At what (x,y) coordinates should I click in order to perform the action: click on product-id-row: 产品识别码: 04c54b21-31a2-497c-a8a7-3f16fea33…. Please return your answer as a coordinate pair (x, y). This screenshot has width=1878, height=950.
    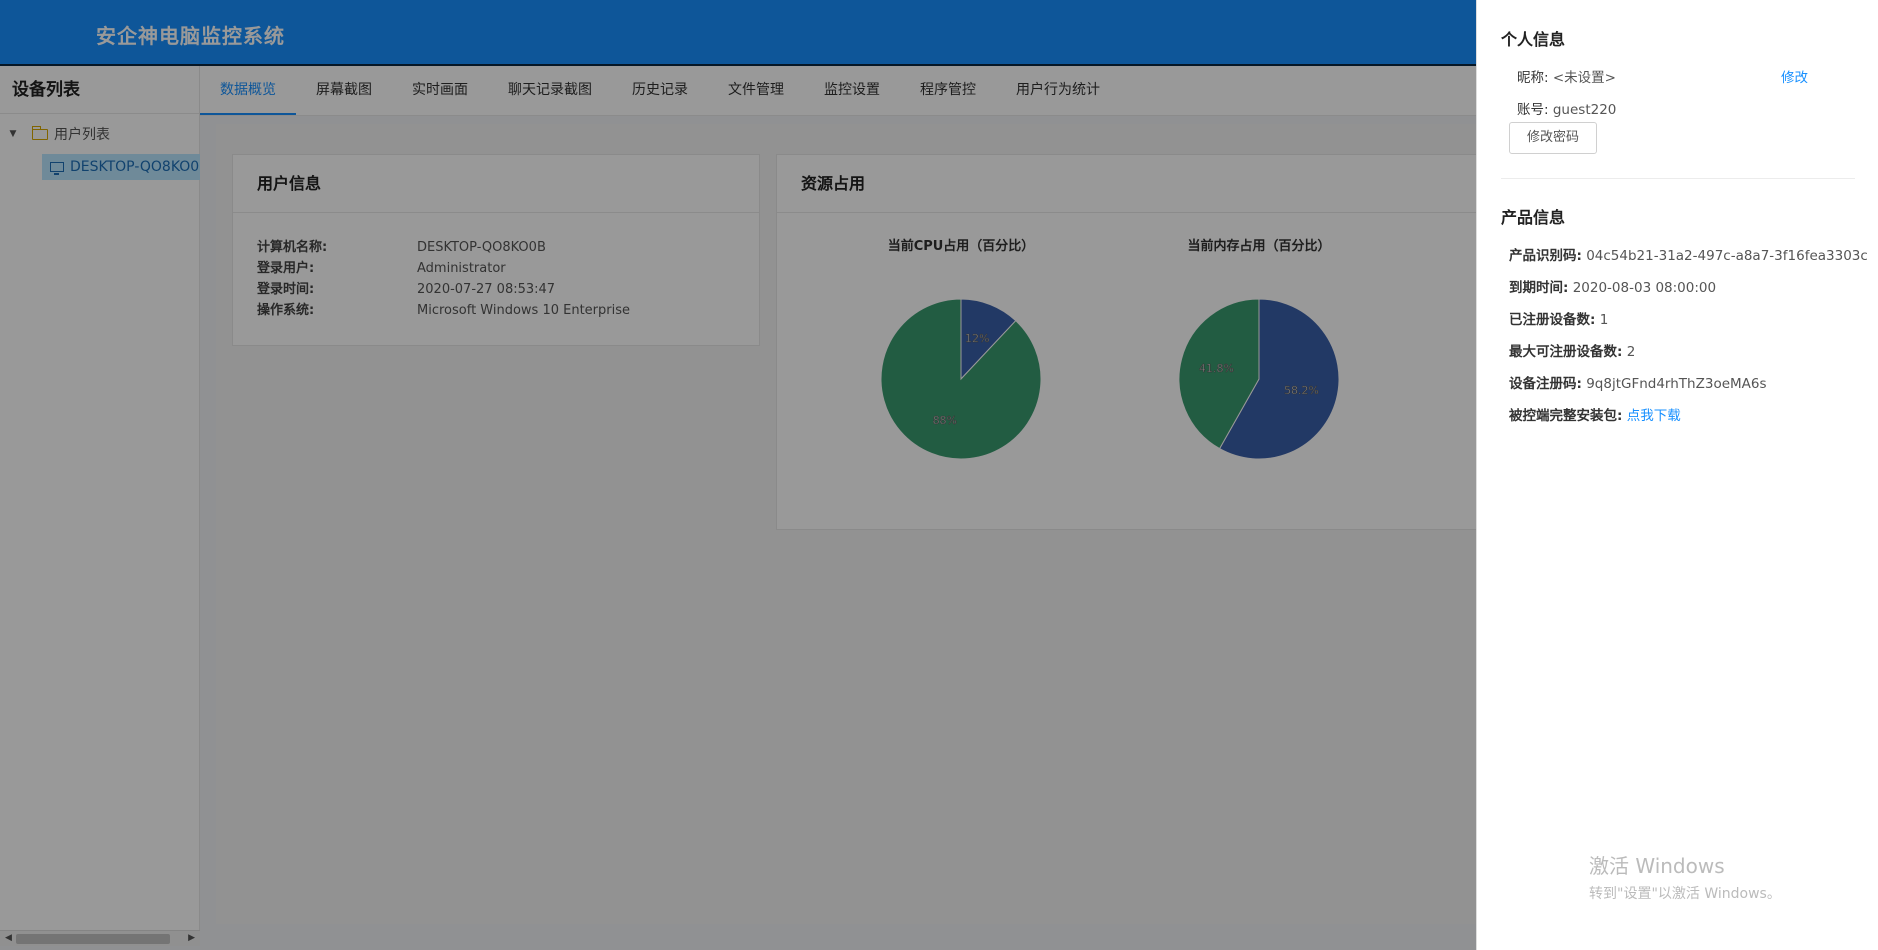
    Looking at the image, I should click on (1688, 254).